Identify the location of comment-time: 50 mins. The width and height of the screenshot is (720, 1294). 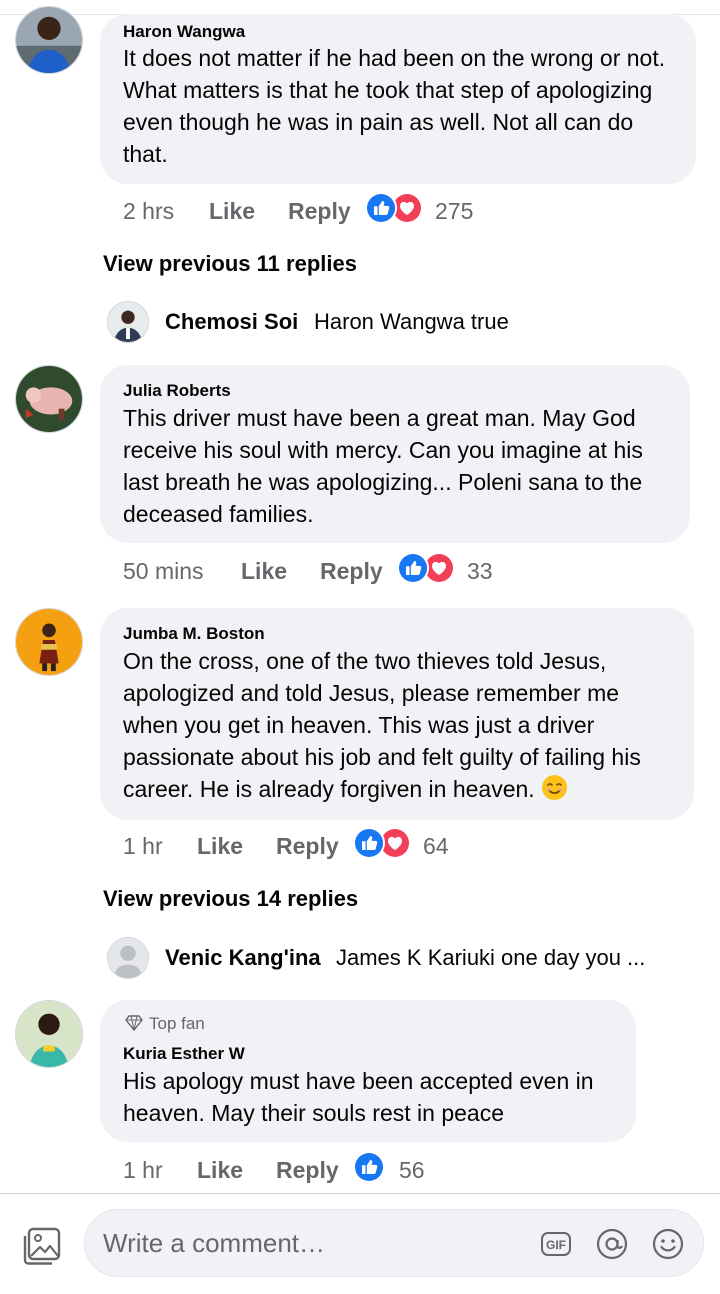
(163, 571).